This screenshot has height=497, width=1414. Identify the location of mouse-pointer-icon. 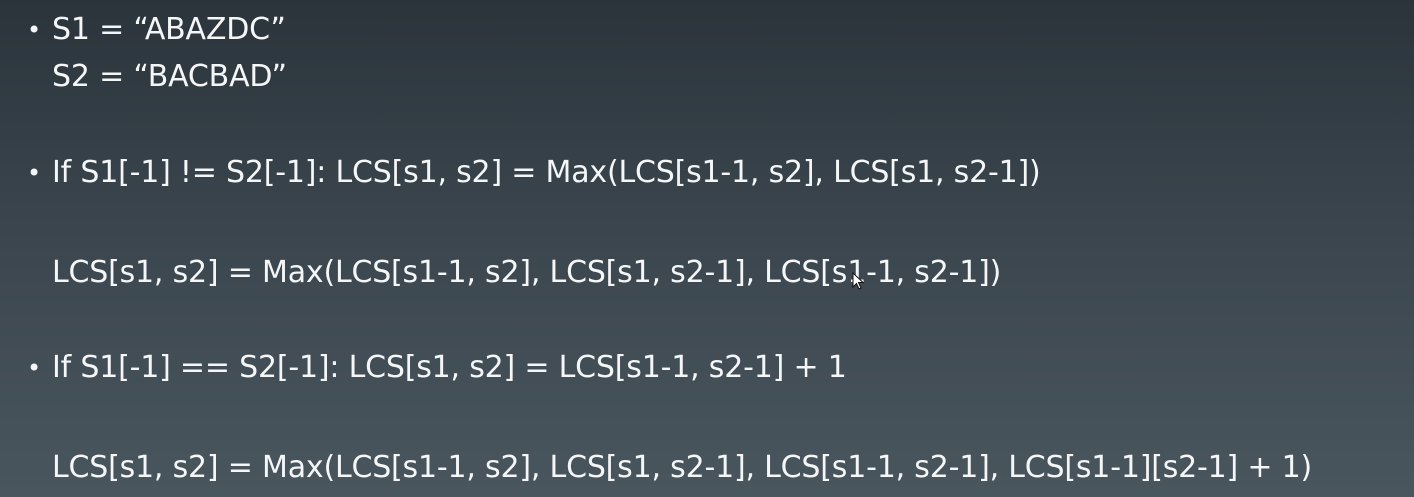
(858, 281).